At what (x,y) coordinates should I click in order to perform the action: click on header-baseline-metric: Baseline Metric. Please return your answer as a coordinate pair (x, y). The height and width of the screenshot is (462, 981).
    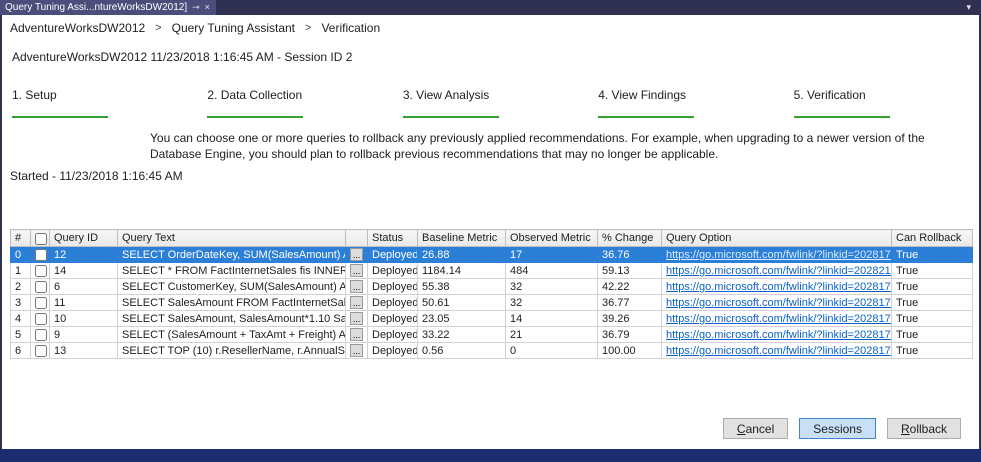
    Looking at the image, I should click on (461, 238).